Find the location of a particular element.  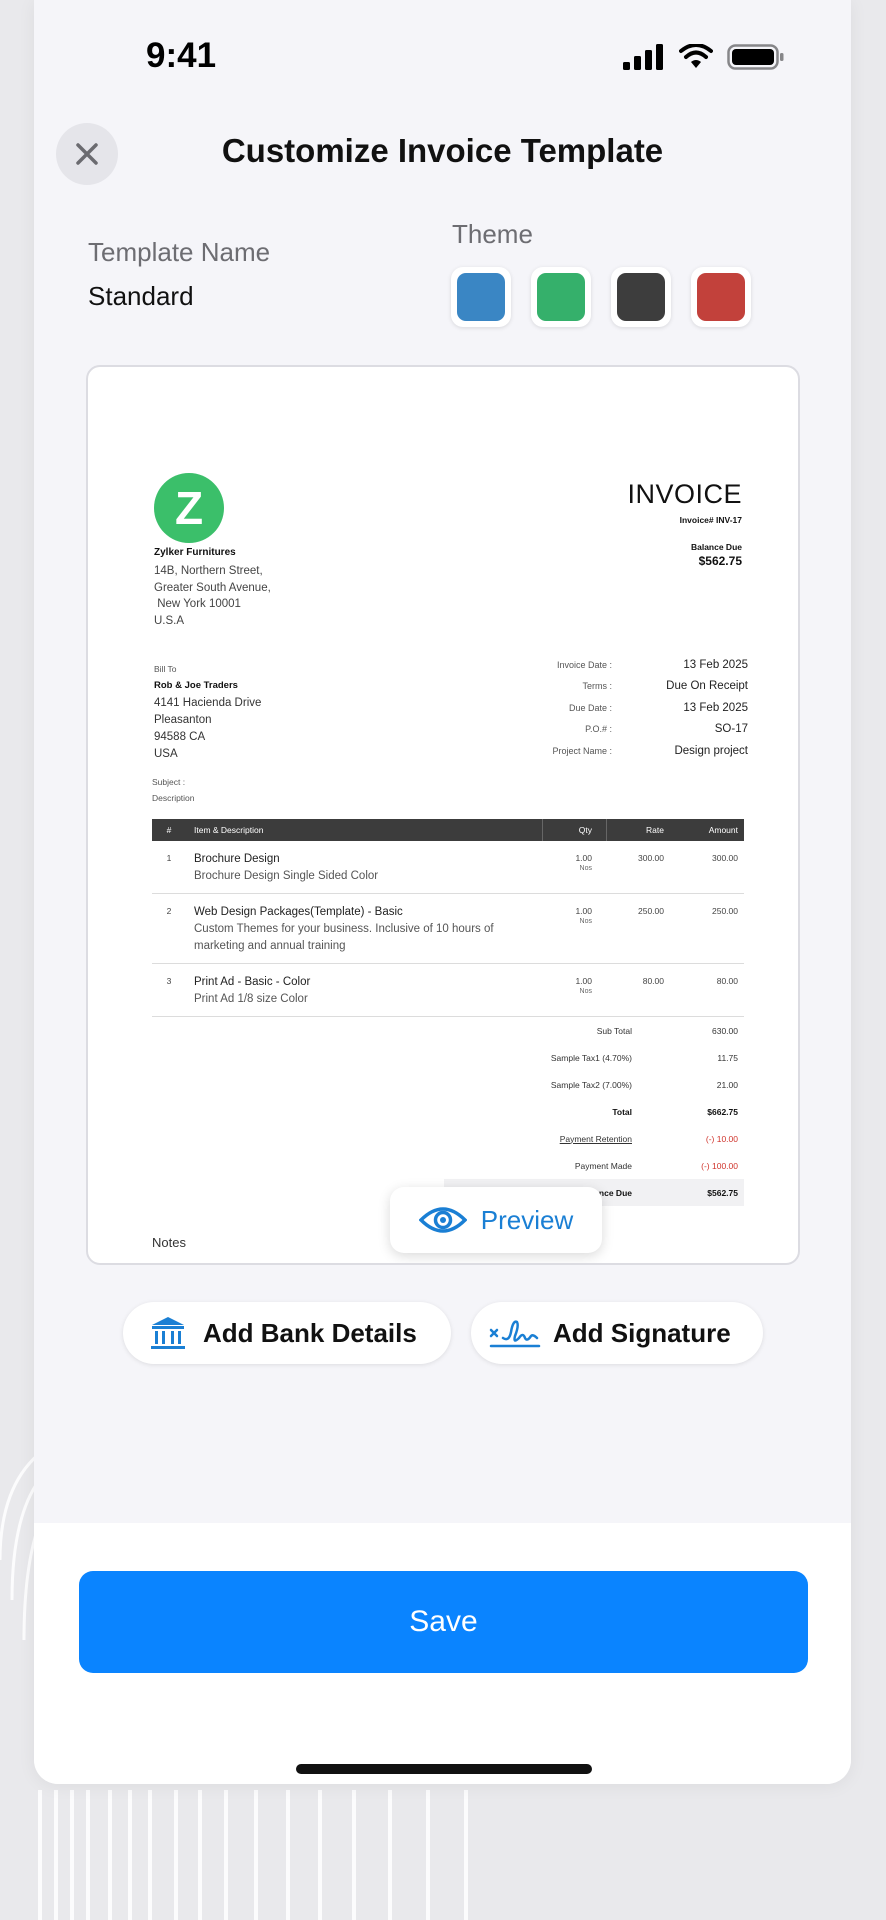

total-value: (-) 10.00 is located at coordinates (721, 1138).